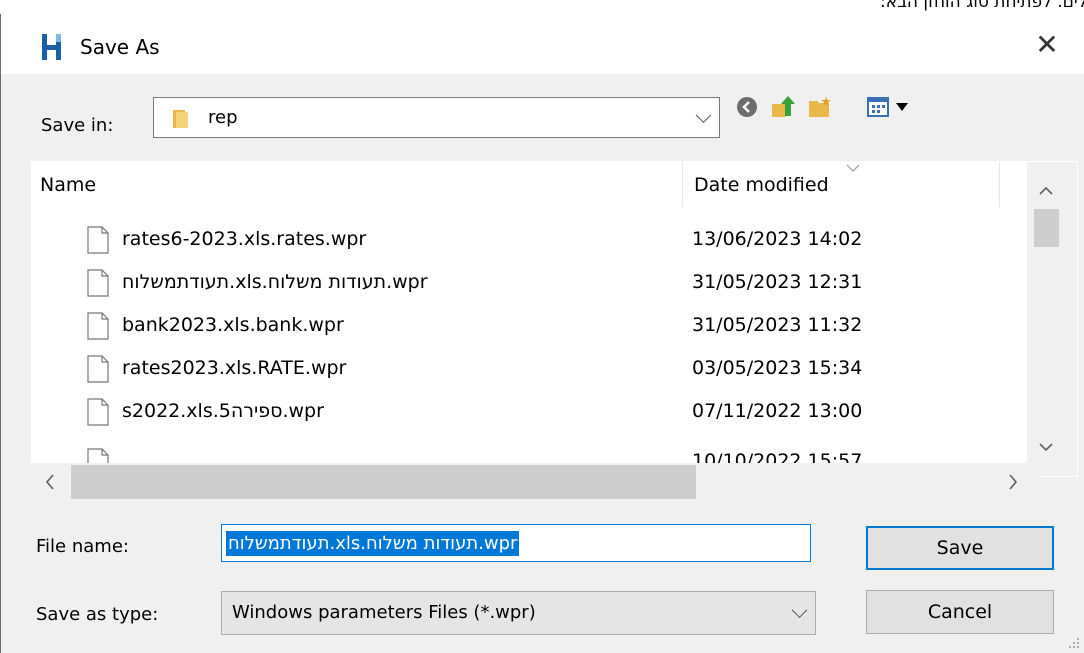 Image resolution: width=1084 pixels, height=653 pixels. Describe the element at coordinates (1046, 447) in the screenshot. I see `scroll-down-icon` at that location.